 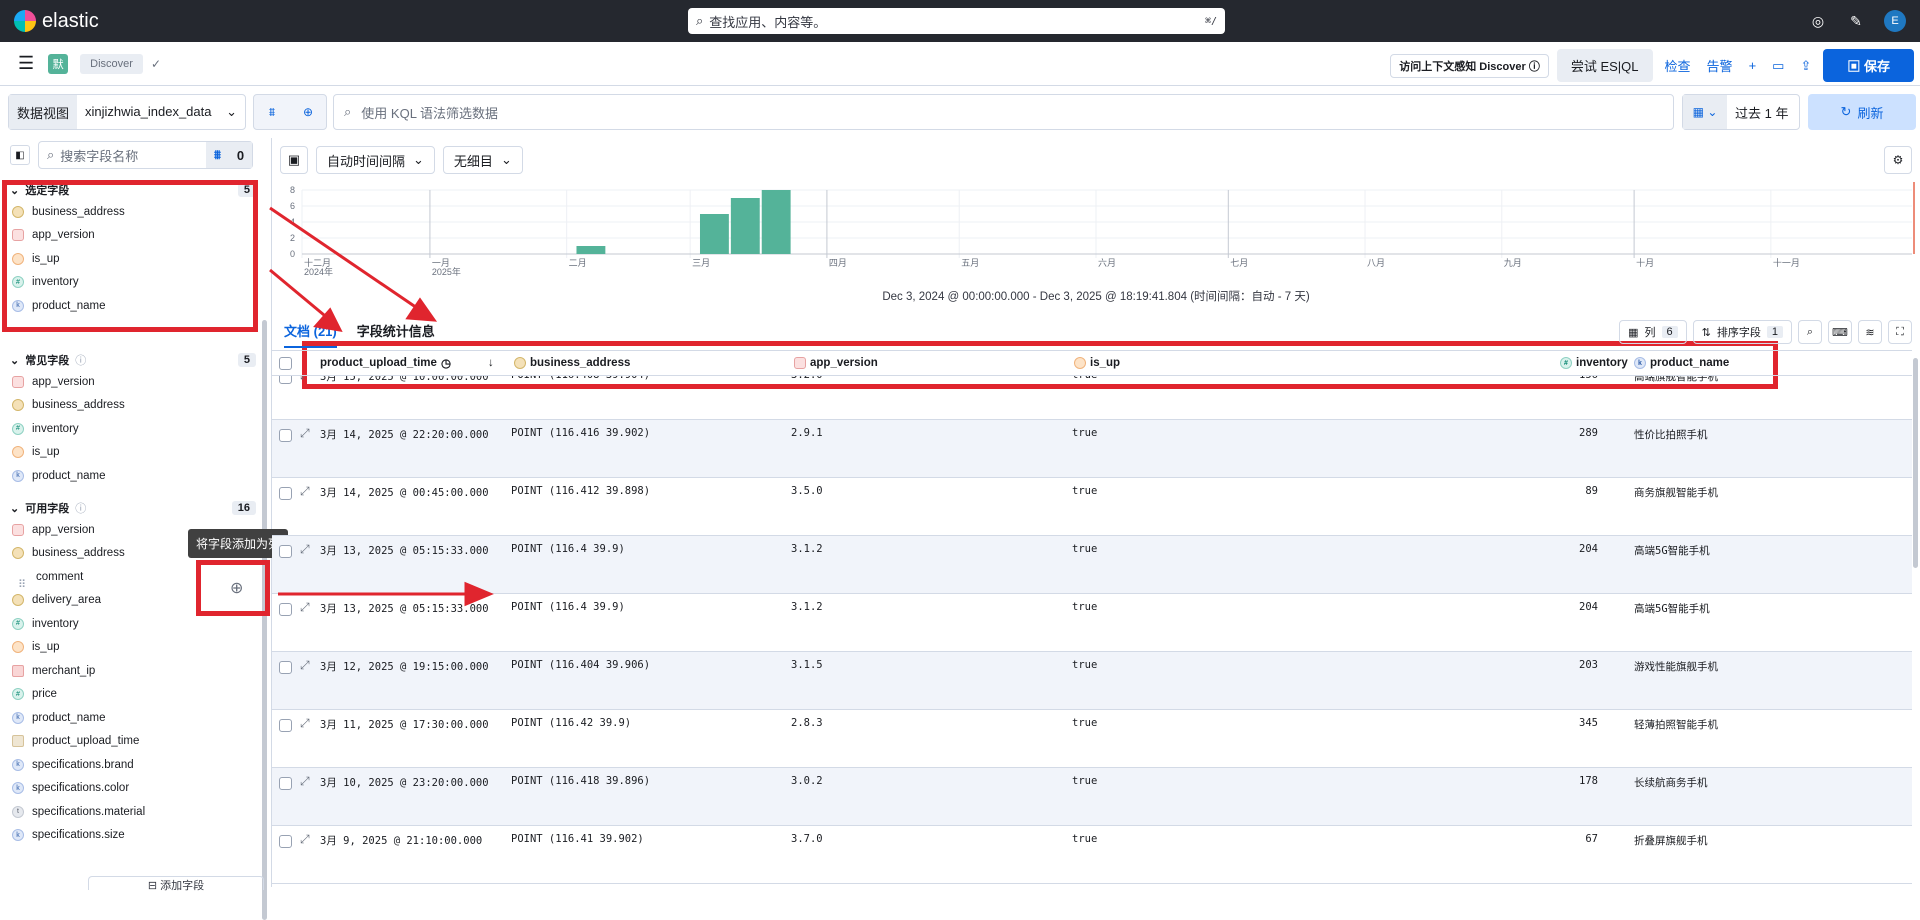 What do you see at coordinates (133, 671) in the screenshot?
I see `sidebar-field-merchant_ip: merchant_ip` at bounding box center [133, 671].